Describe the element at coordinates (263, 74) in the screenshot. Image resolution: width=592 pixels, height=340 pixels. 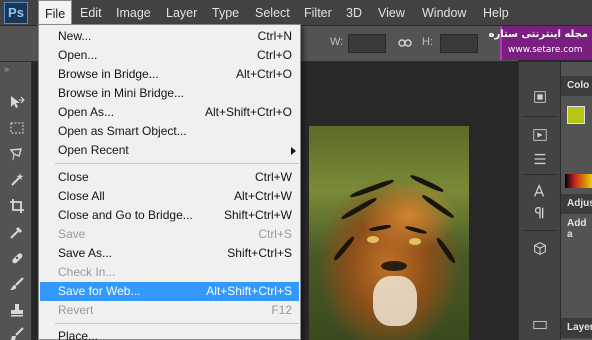
I see `menu-item-shortcut: Alt+Ctrl+O` at that location.